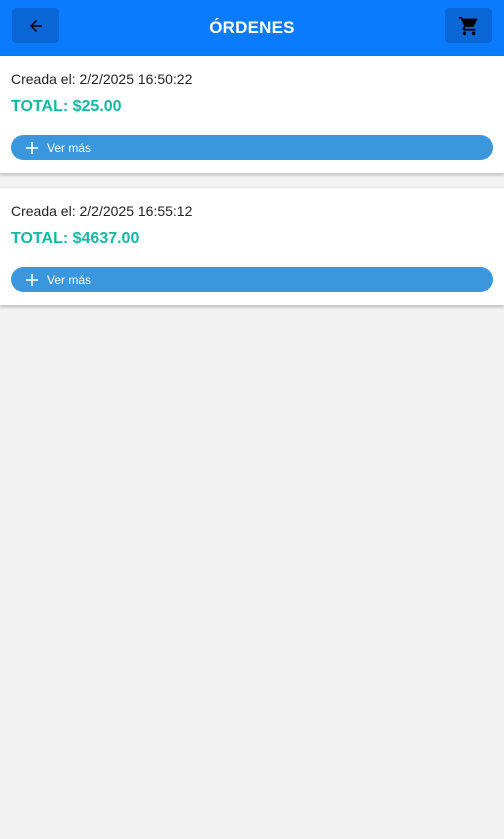 The image size is (504, 839). What do you see at coordinates (75, 238) in the screenshot?
I see `order-total: TOTAL: $4637.00` at bounding box center [75, 238].